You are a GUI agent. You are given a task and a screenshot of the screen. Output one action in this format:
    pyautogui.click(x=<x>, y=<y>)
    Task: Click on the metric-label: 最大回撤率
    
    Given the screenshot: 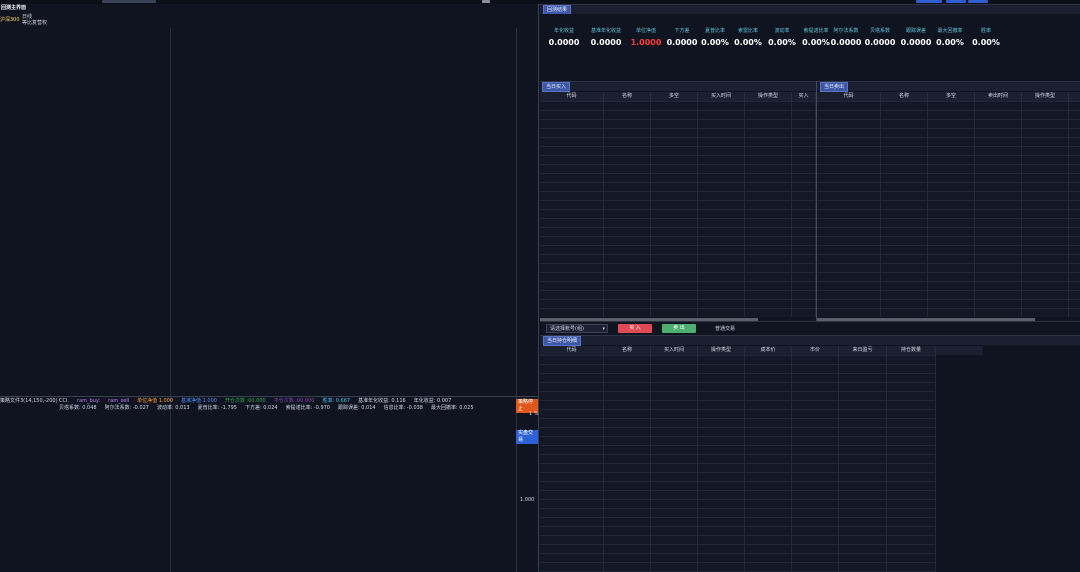 What is the action you would take?
    pyautogui.click(x=950, y=31)
    